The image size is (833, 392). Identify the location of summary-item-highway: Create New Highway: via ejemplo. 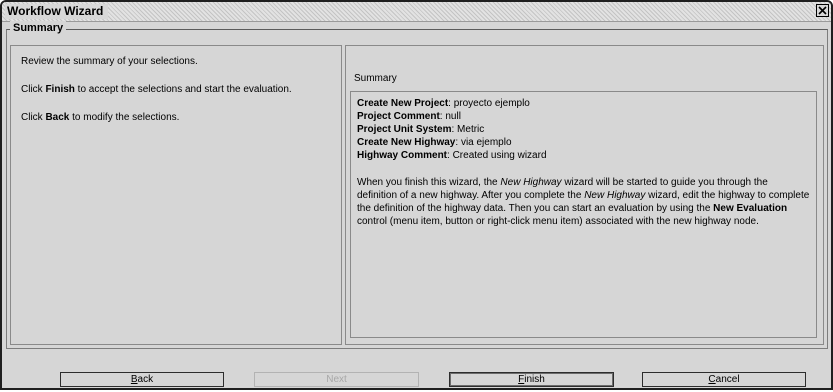
(434, 142).